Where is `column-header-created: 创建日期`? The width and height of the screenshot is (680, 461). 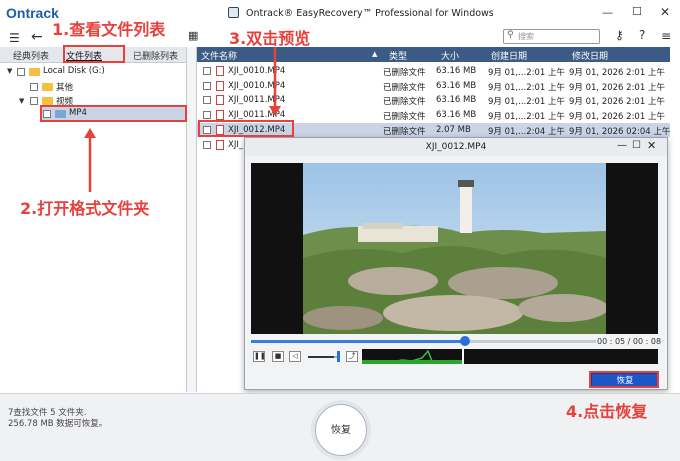 column-header-created: 创建日期 is located at coordinates (509, 55).